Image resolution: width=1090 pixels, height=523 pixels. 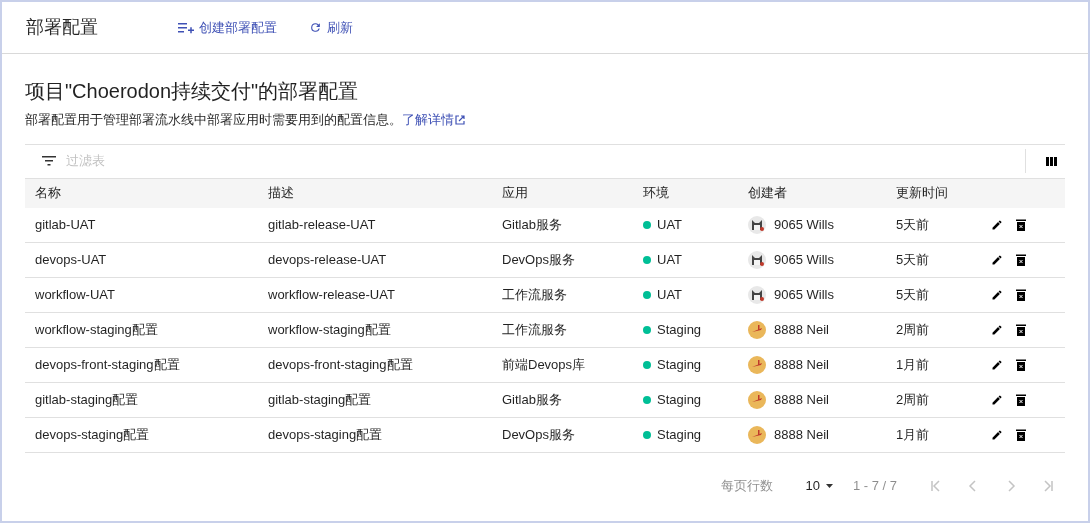 I want to click on table-cell-text: workflow-release-UAT, so click(x=331, y=294).